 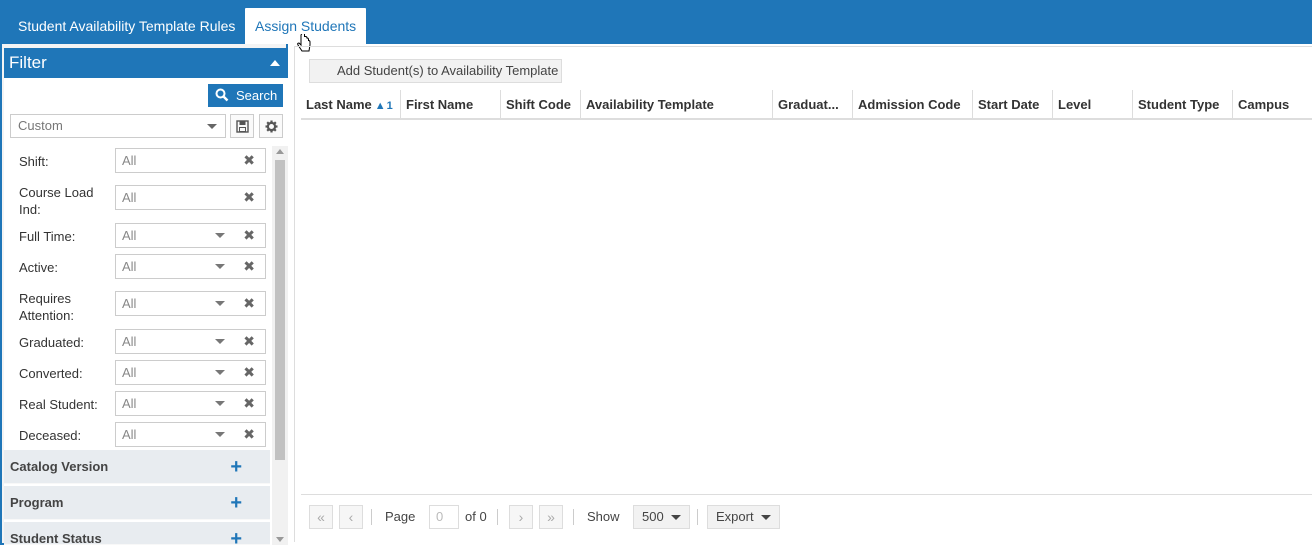 I want to click on search-icon, so click(x=222, y=95).